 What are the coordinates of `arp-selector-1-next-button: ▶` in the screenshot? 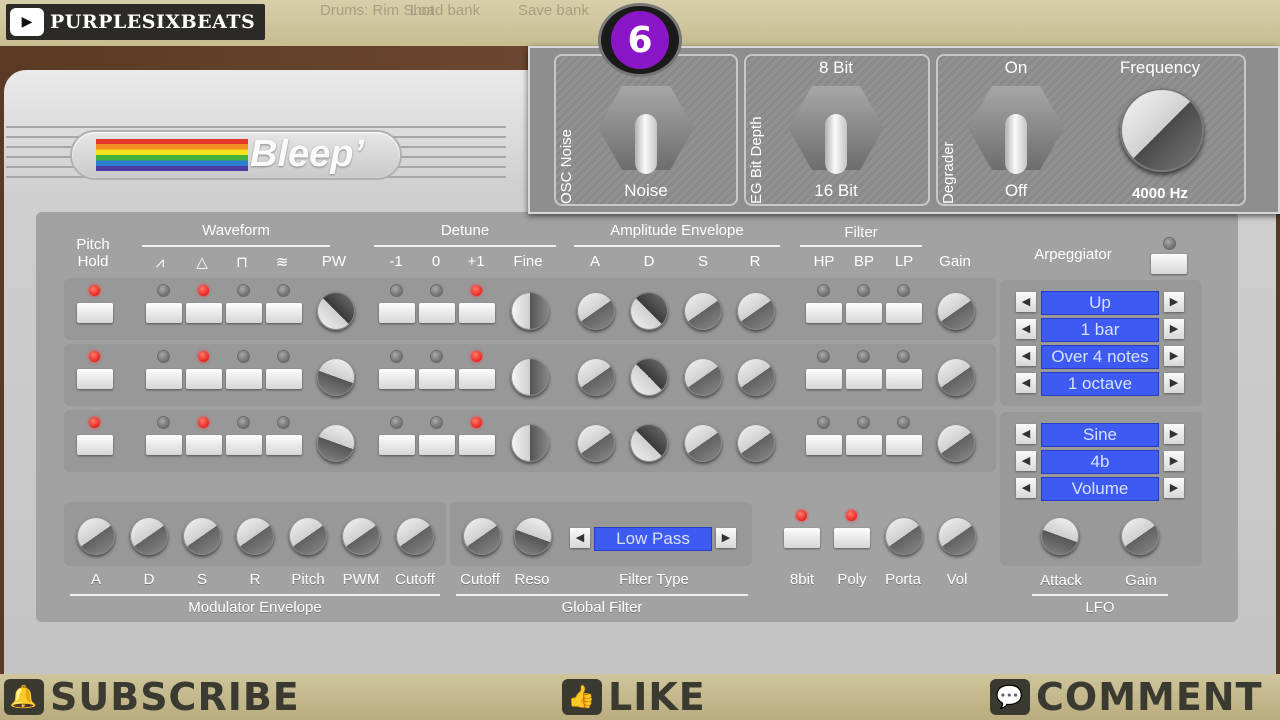 It's located at (1174, 302).